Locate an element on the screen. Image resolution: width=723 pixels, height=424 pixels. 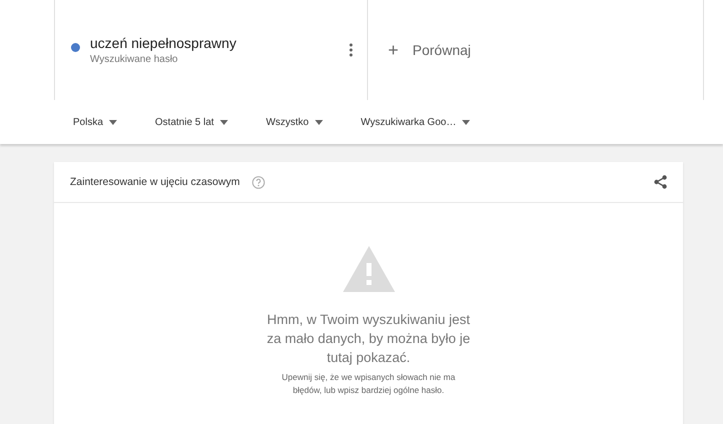
empty-message: Hmm, w Twoim wyszukiwaniu jest za mało danych, by można było je tutaj pokazać. is located at coordinates (369, 339).